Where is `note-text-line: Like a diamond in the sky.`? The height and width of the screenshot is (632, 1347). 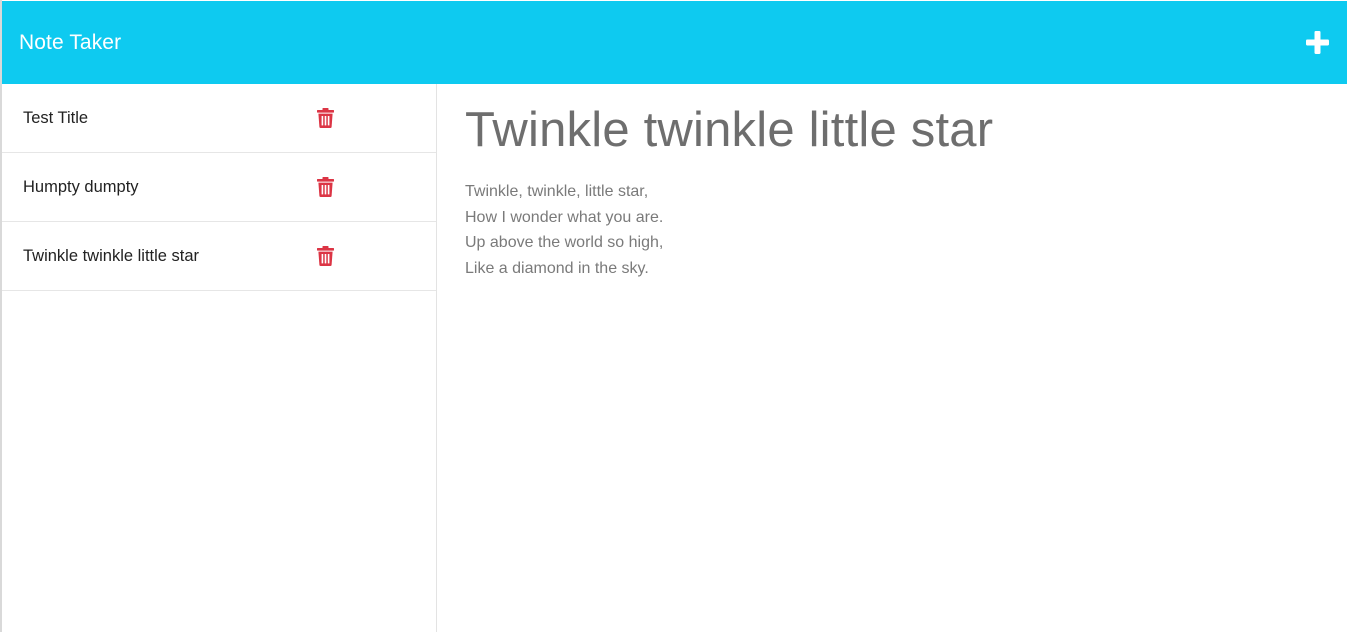
note-text-line: Like a diamond in the sky. is located at coordinates (557, 269).